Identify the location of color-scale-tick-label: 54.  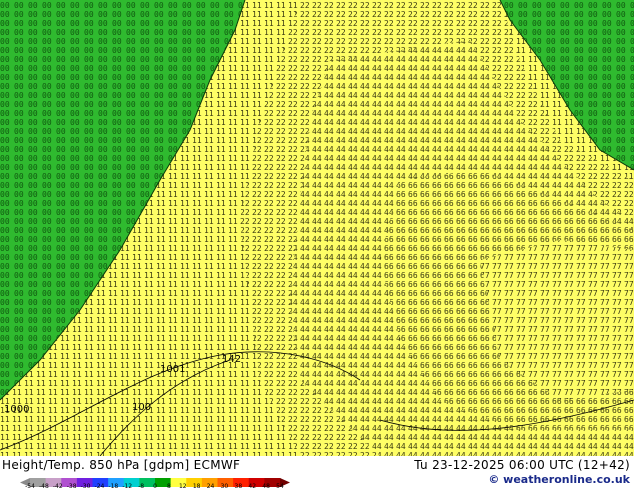
(280, 486).